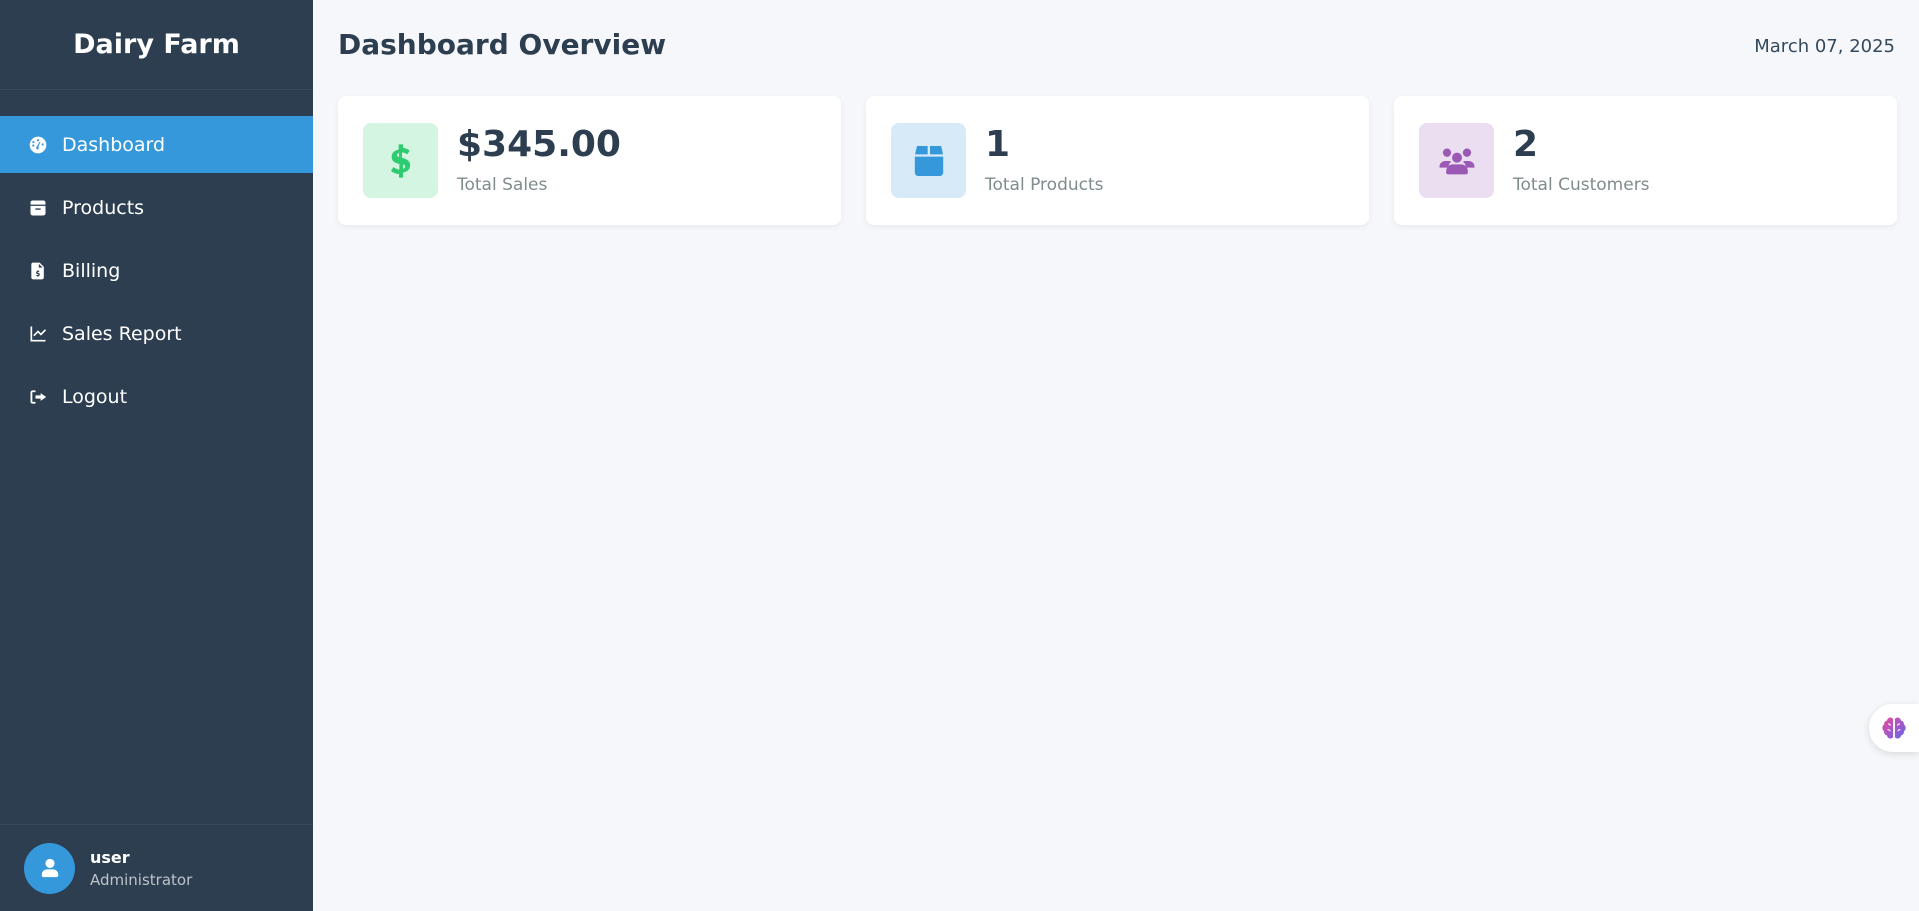 This screenshot has height=911, width=1919. What do you see at coordinates (502, 44) in the screenshot?
I see `page-title: Dashboard Overview` at bounding box center [502, 44].